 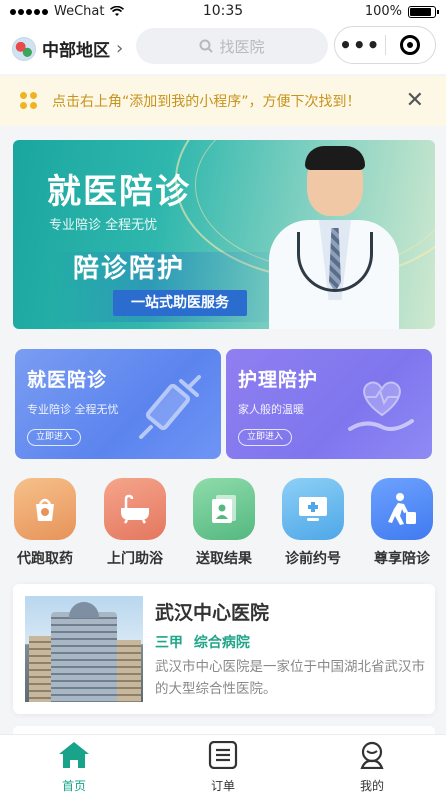 I want to click on close-icon: ✕, so click(x=415, y=101).